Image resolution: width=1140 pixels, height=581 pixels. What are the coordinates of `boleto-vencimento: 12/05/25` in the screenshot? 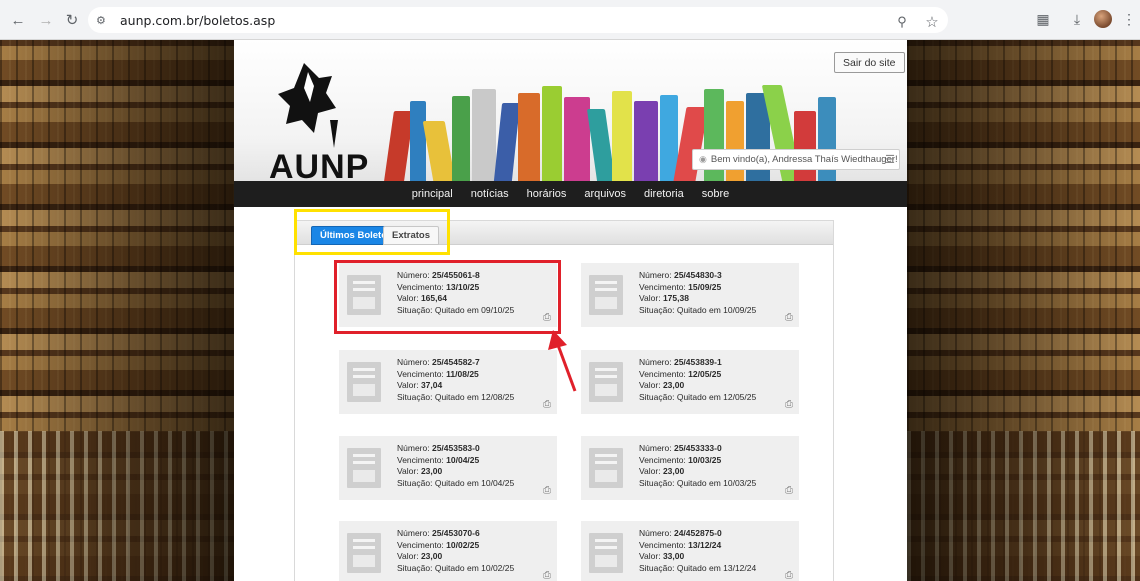 It's located at (705, 373).